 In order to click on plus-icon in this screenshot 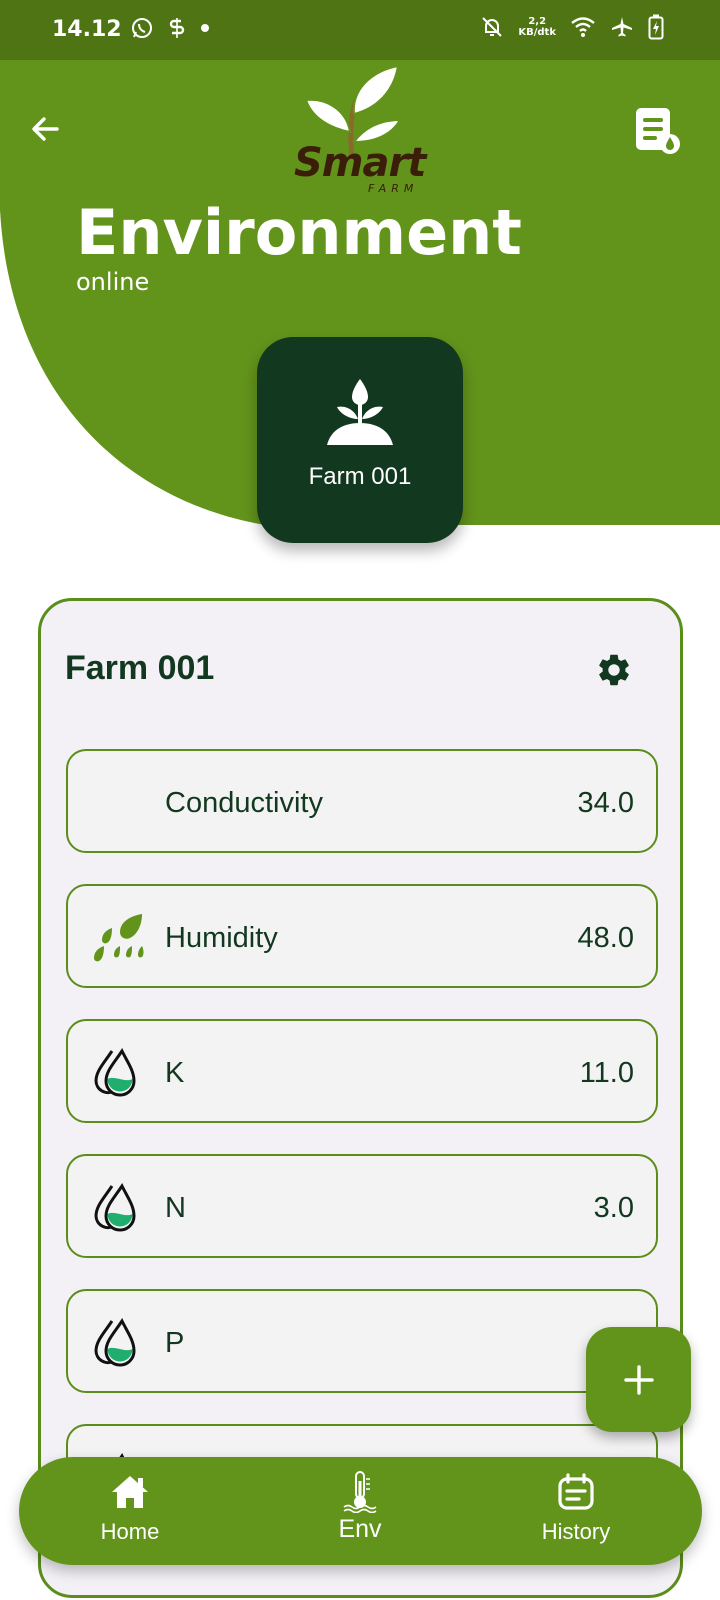, I will do `click(638, 1379)`.